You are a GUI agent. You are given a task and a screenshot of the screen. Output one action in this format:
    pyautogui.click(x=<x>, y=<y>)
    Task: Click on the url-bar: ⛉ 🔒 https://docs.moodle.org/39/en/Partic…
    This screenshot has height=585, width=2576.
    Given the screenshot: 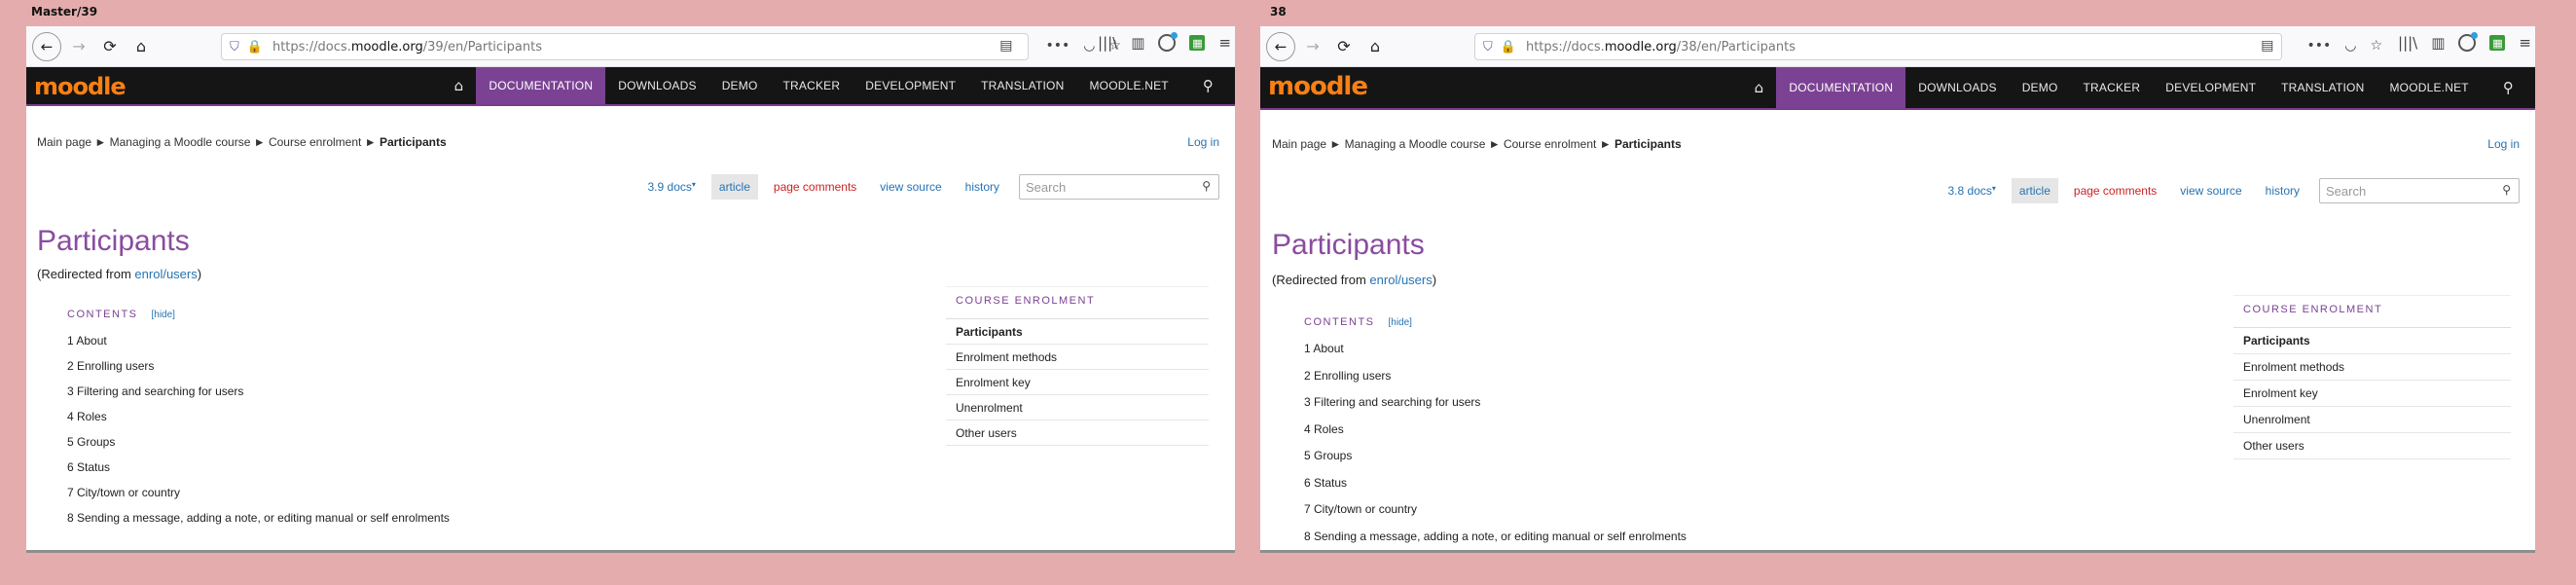 What is the action you would take?
    pyautogui.click(x=671, y=46)
    